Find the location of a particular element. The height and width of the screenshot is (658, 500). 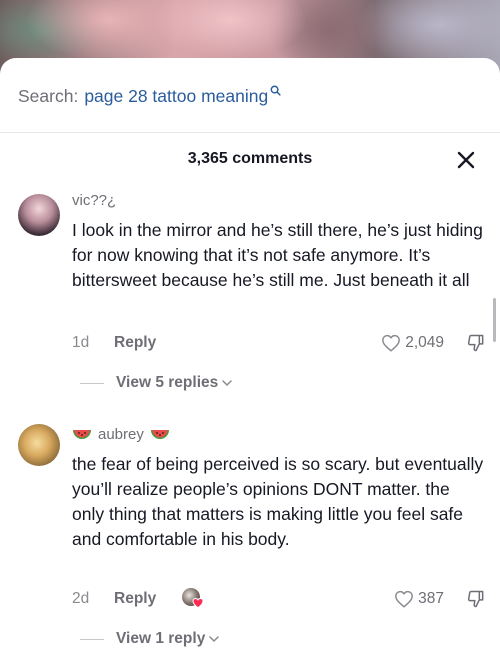

like-button: 2,049 is located at coordinates (412, 343).